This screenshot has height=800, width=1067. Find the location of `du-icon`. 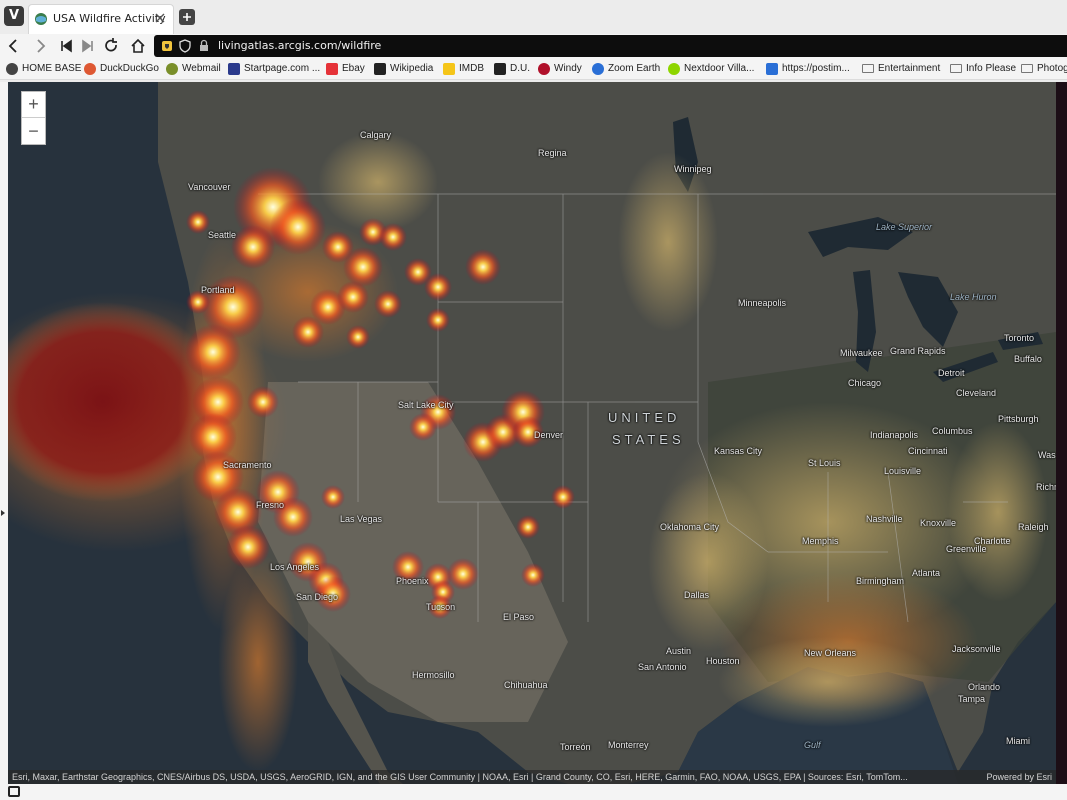

du-icon is located at coordinates (500, 69).